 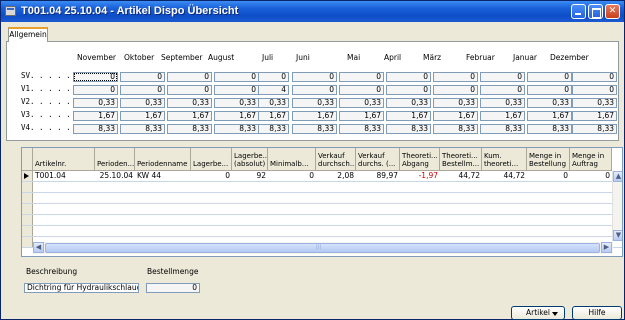 What do you see at coordinates (578, 11) in the screenshot?
I see `minimize-button` at bounding box center [578, 11].